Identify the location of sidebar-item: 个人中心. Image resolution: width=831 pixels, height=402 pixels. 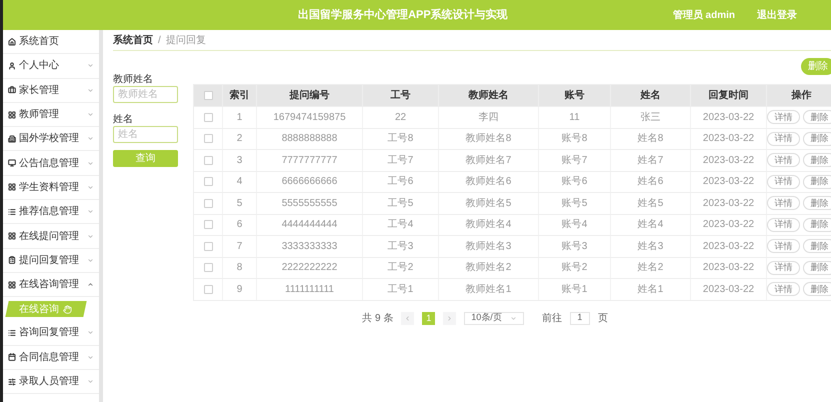
(51, 66).